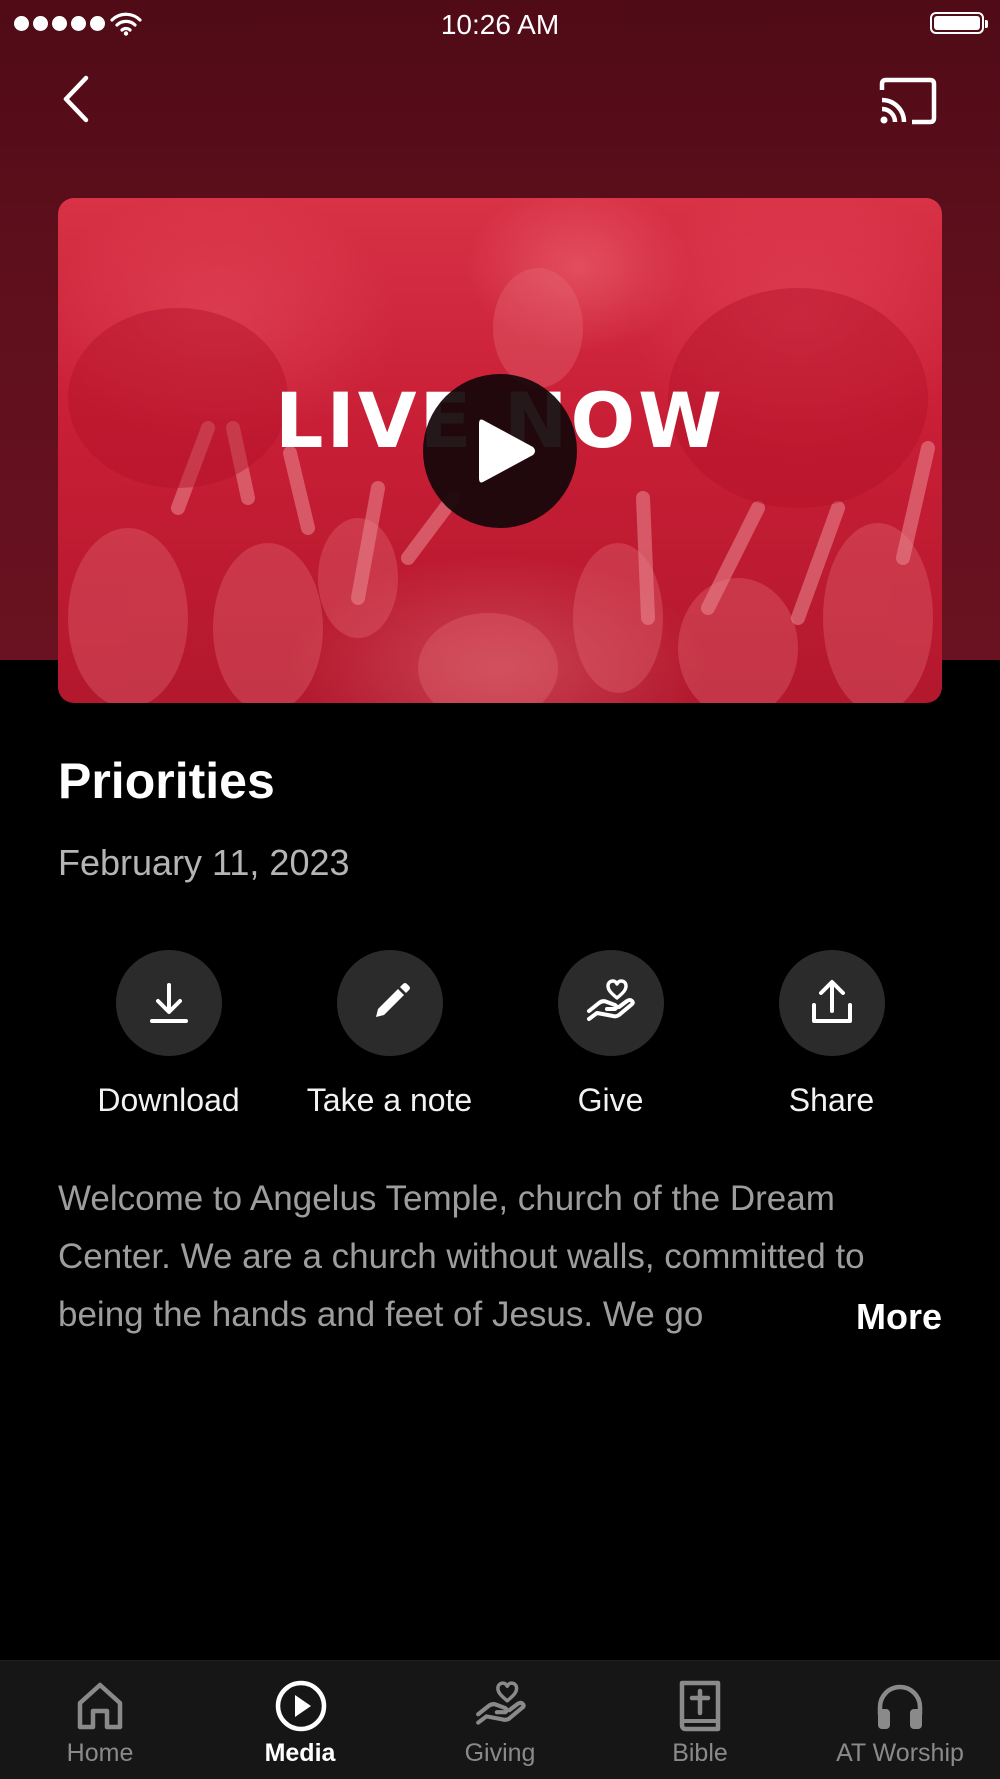 The width and height of the screenshot is (1000, 1779). I want to click on more-button: More, so click(899, 1317).